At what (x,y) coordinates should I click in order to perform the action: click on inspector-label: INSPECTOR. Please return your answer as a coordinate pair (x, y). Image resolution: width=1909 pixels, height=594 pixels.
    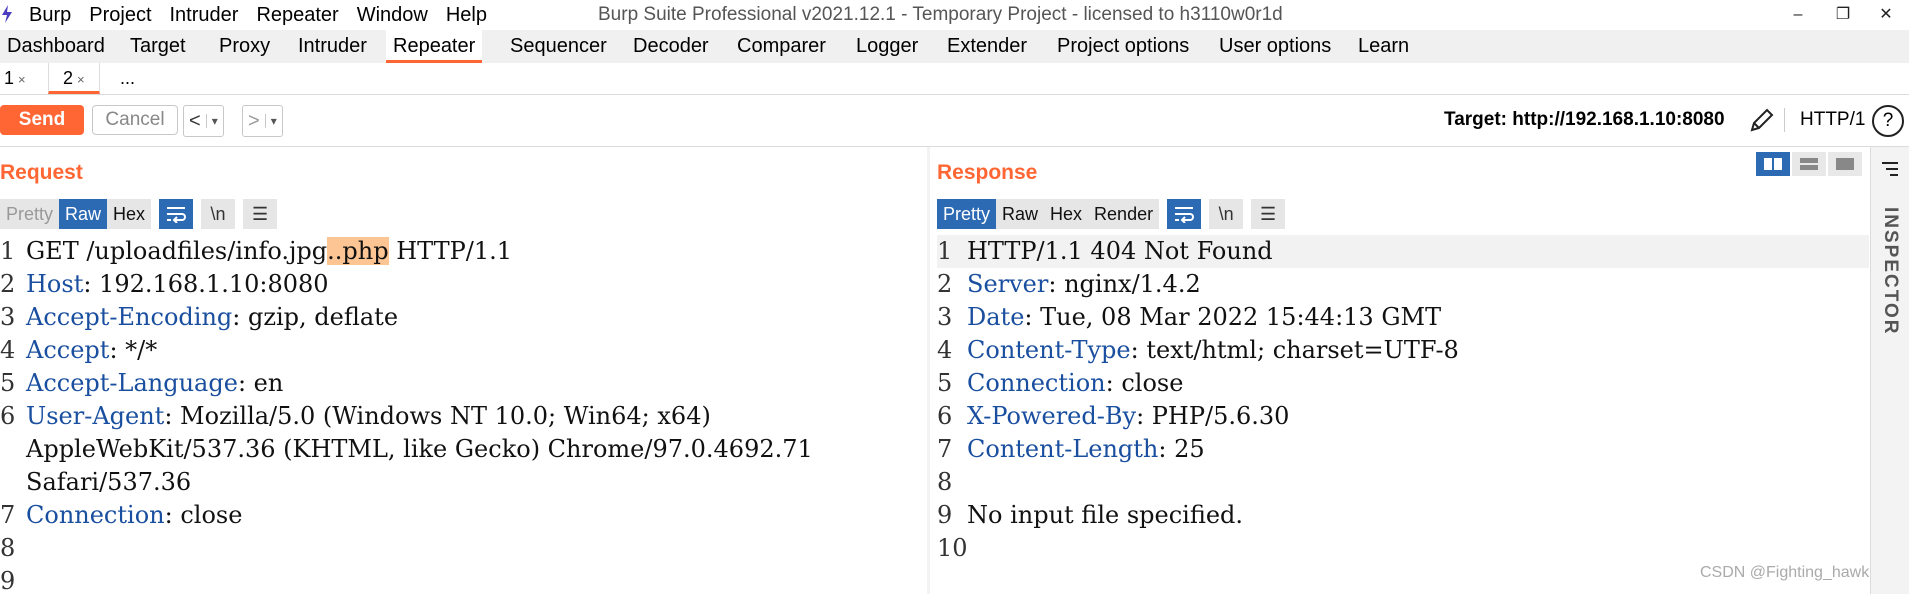
    Looking at the image, I should click on (1890, 271).